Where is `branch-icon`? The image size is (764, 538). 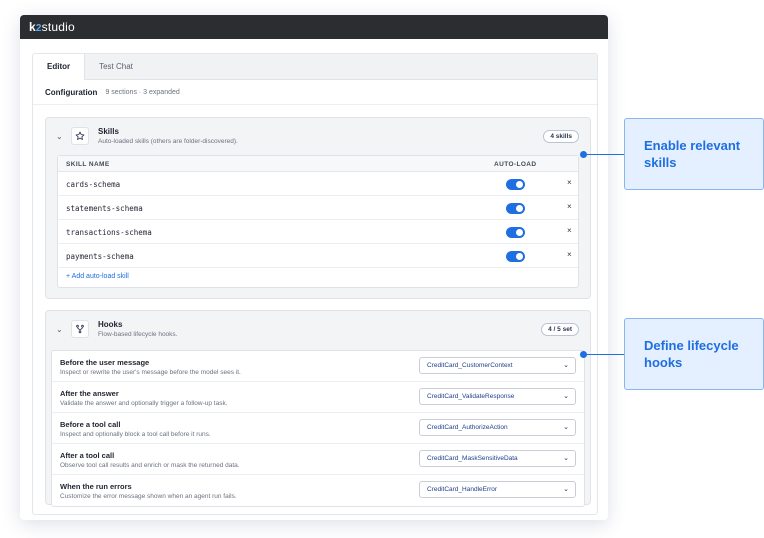
branch-icon is located at coordinates (80, 329).